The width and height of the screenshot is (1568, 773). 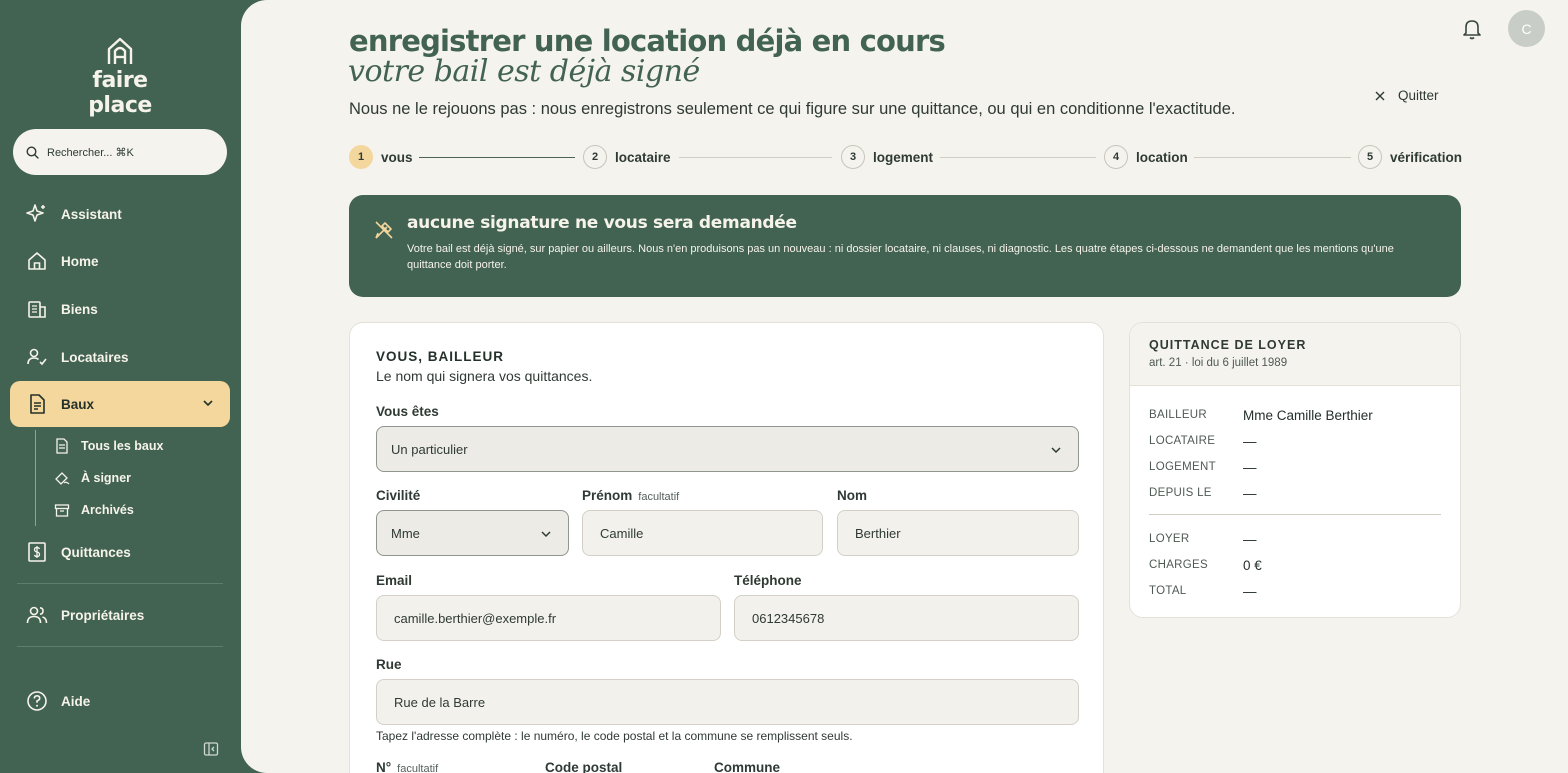 What do you see at coordinates (484, 376) in the screenshot?
I see `section-subtitle: Le nom qui signera vos quittances.` at bounding box center [484, 376].